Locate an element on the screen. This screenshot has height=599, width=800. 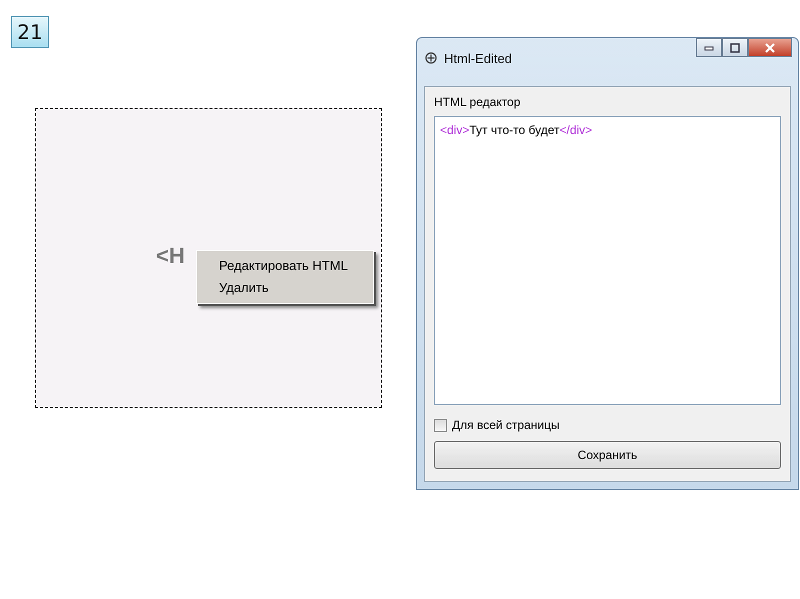
minimize-icon is located at coordinates (709, 47).